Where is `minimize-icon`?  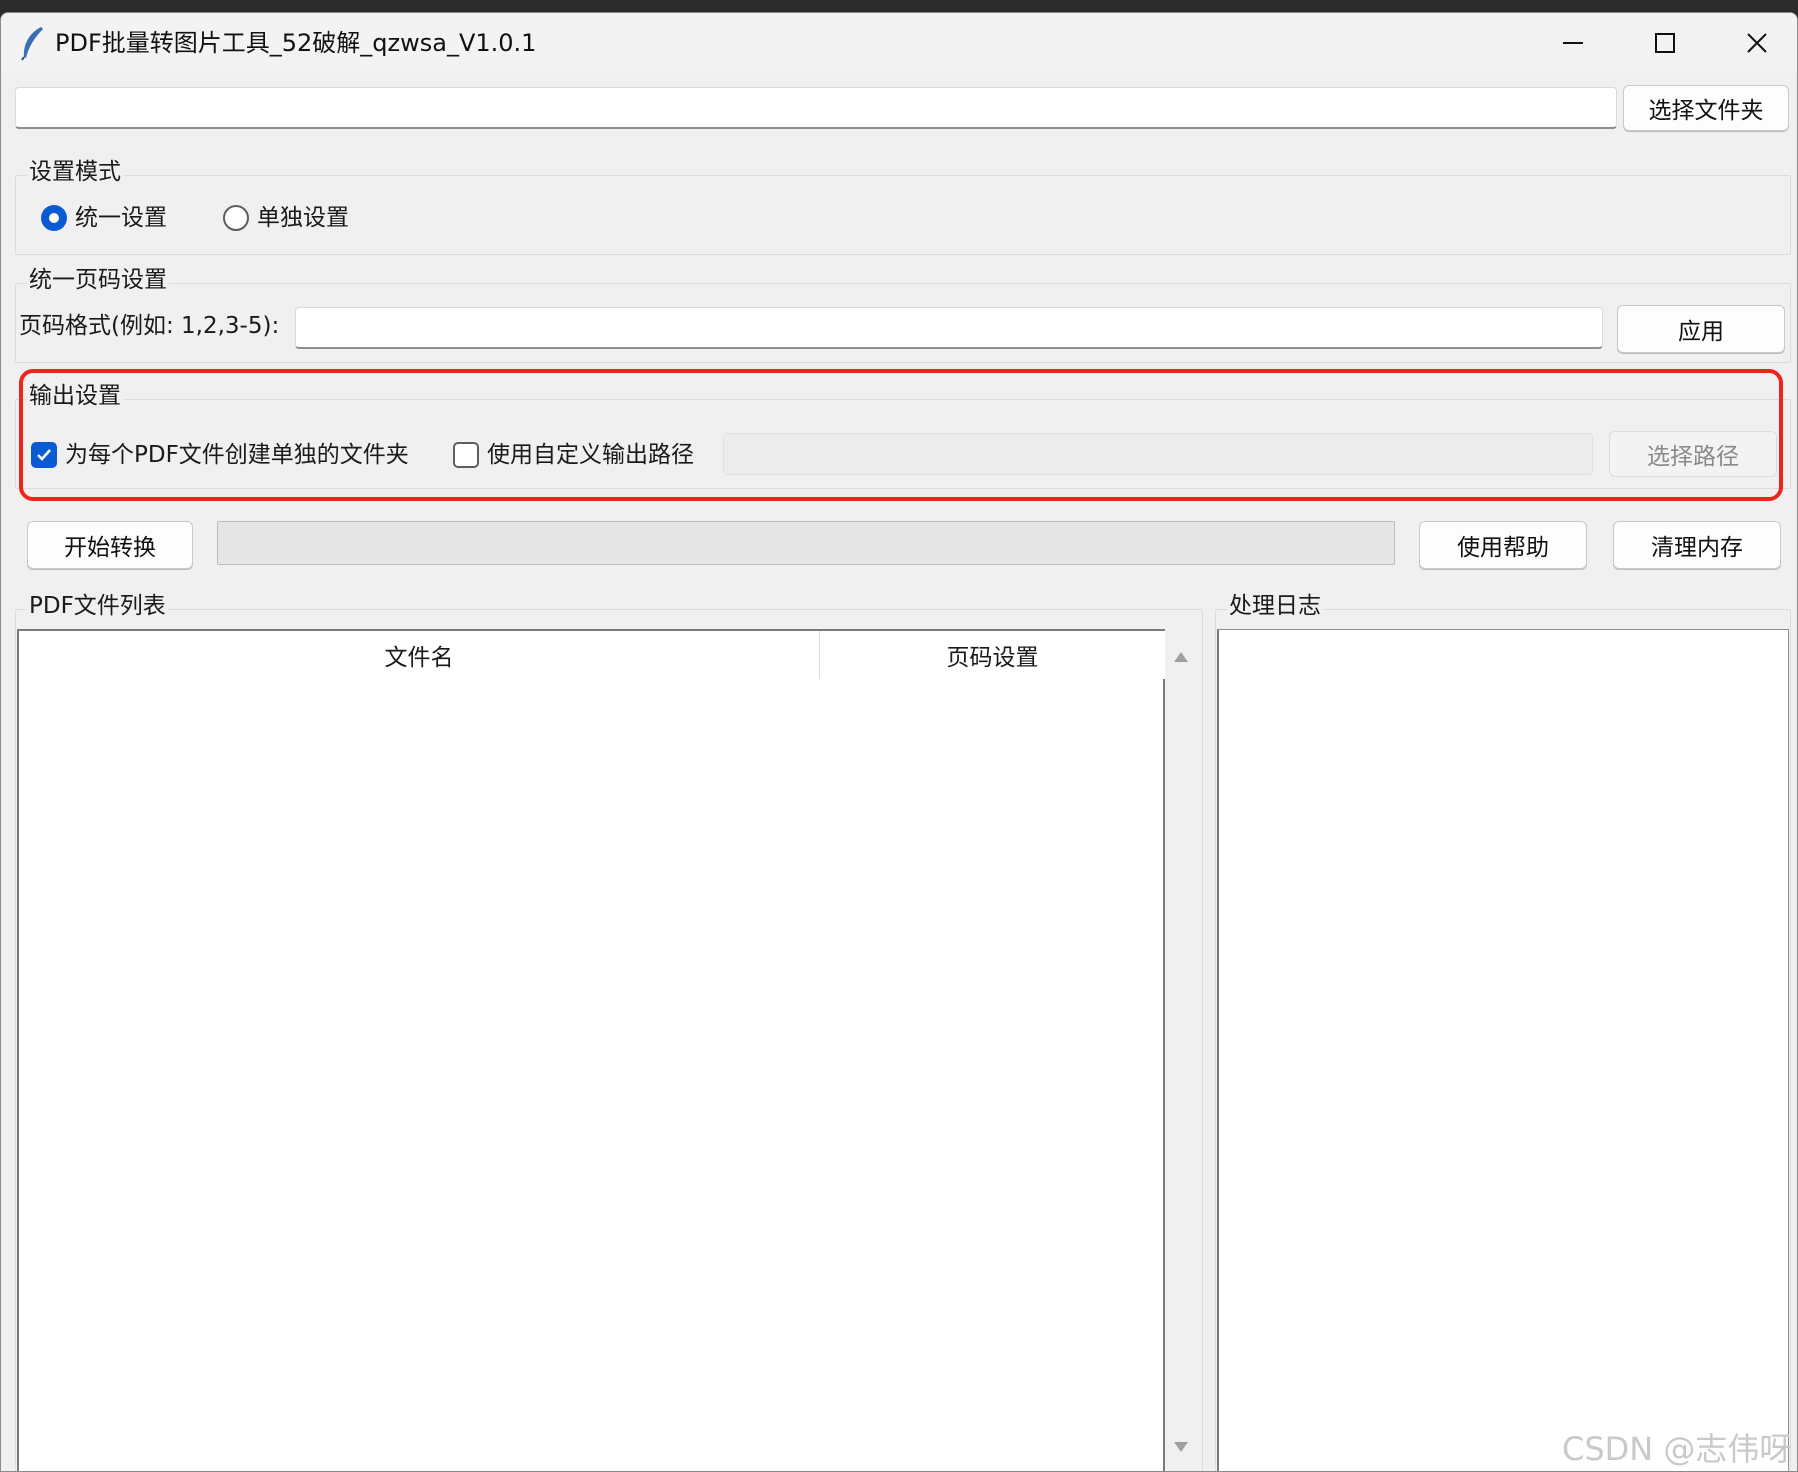 minimize-icon is located at coordinates (1573, 43).